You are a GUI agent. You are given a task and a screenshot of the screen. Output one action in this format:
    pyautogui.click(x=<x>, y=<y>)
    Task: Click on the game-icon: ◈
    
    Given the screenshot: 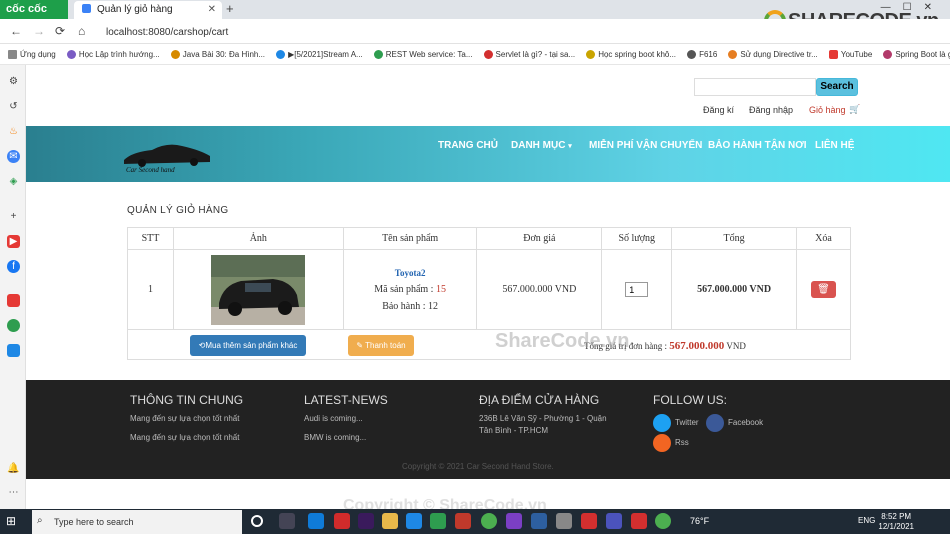 What is the action you would take?
    pyautogui.click(x=13, y=181)
    